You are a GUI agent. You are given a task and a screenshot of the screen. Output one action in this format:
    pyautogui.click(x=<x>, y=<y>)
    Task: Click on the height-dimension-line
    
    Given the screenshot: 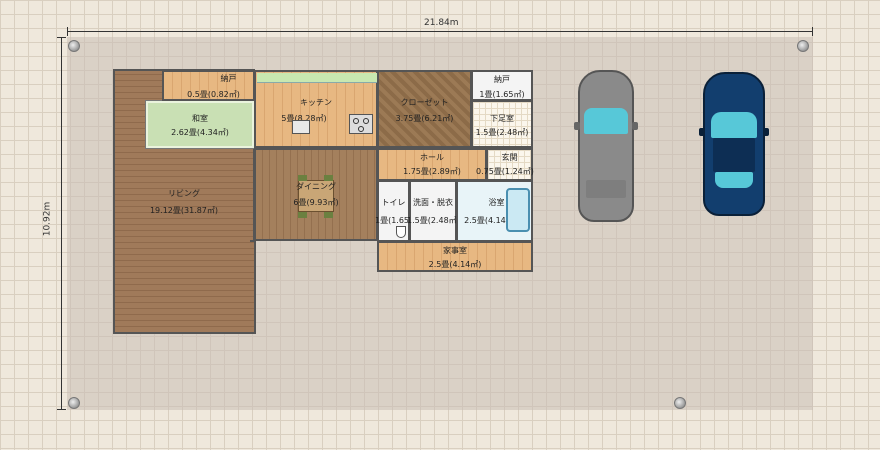 What is the action you would take?
    pyautogui.click(x=61, y=223)
    